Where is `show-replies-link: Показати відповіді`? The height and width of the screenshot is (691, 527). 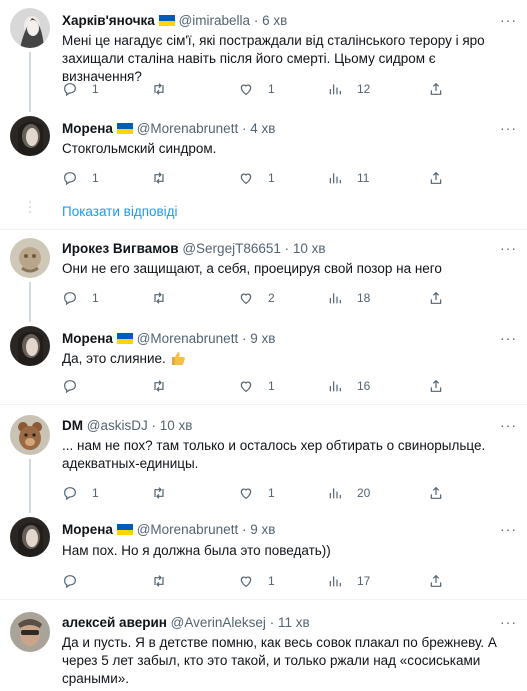 show-replies-link: Показати відповіді is located at coordinates (120, 211).